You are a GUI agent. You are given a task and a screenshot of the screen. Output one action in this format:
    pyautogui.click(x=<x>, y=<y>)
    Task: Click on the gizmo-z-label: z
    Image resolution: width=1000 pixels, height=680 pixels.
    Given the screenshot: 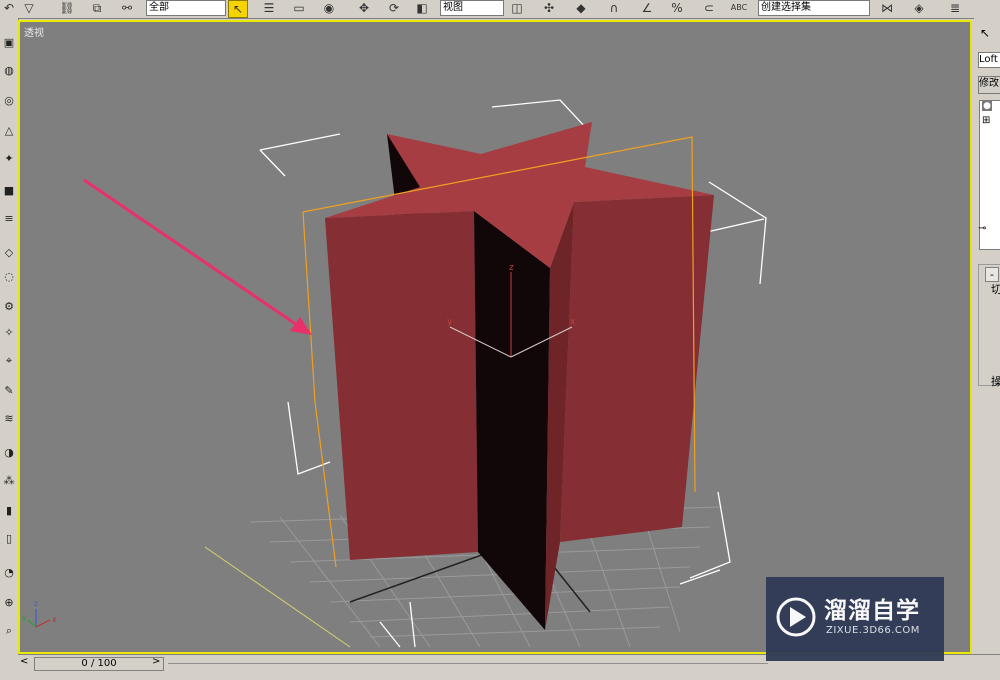 What is the action you would take?
    pyautogui.click(x=511, y=268)
    